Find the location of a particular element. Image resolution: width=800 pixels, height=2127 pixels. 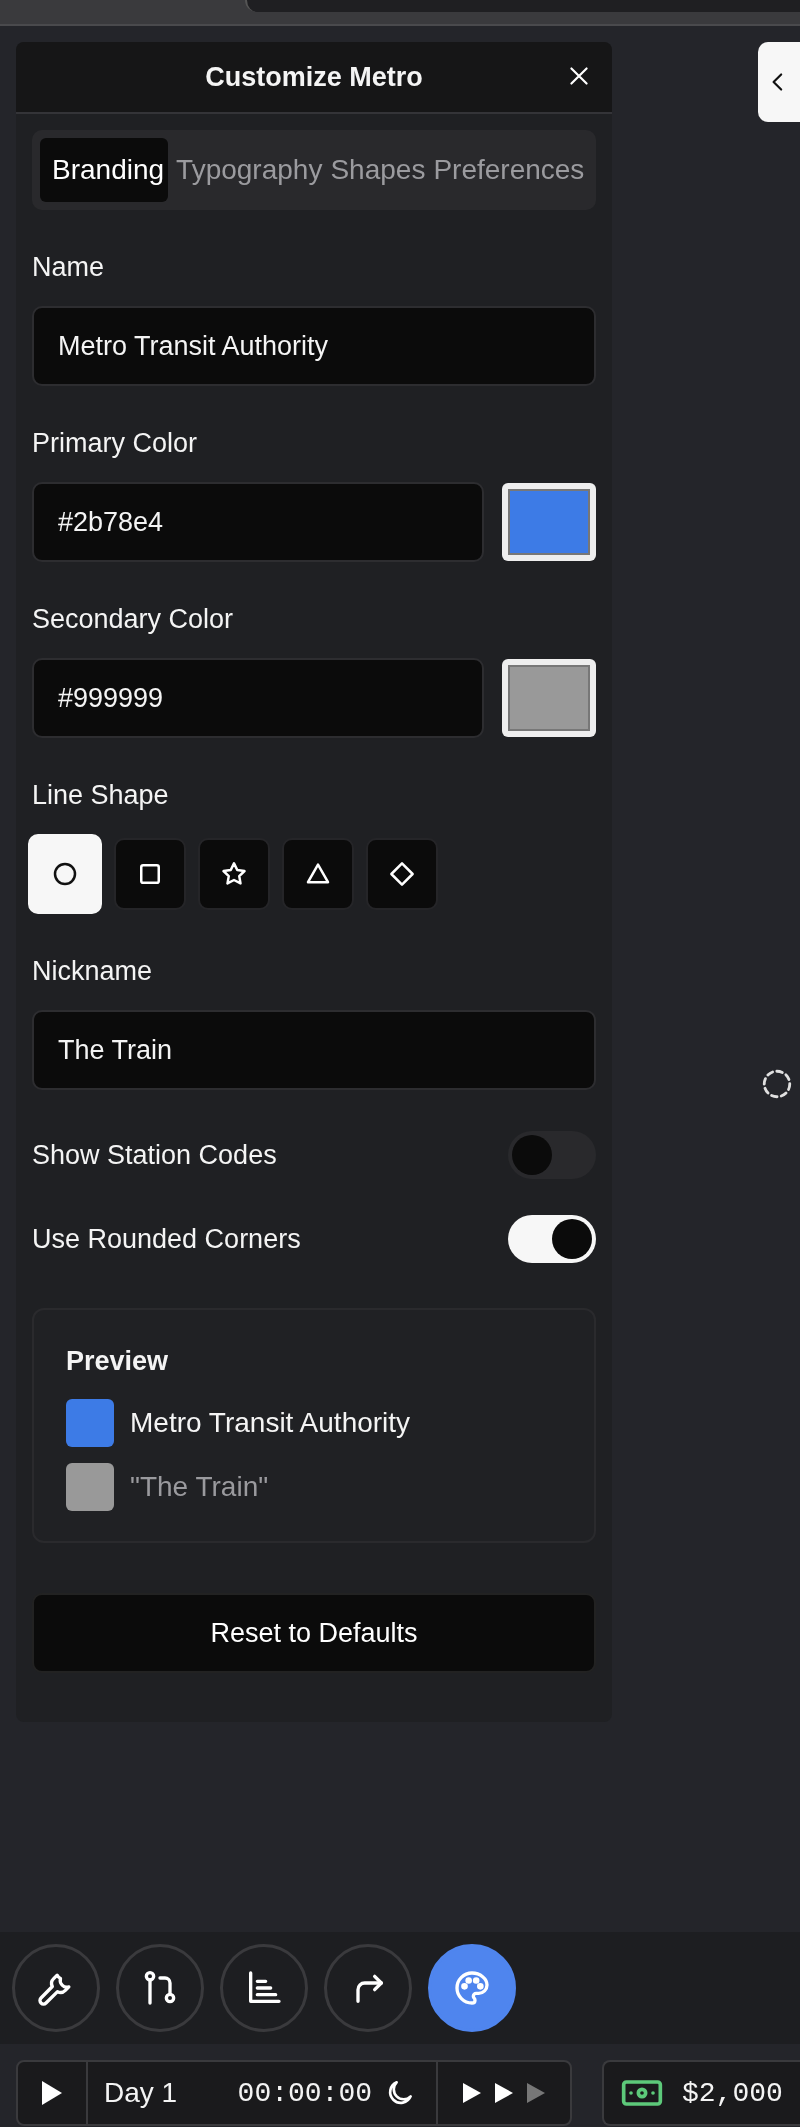

tab: Shapes is located at coordinates (374, 170).